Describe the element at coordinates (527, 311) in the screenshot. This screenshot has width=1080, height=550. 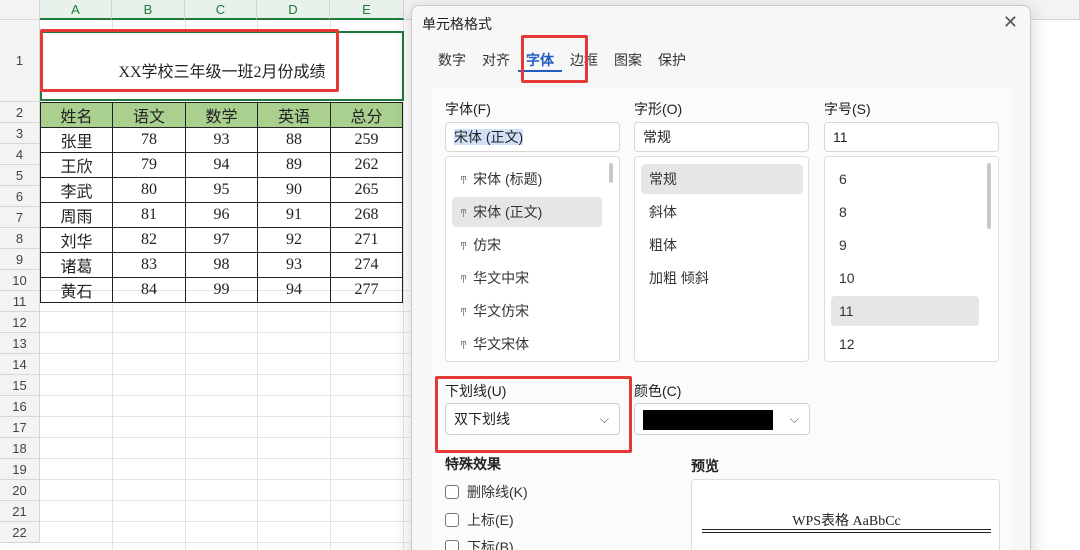
I see `list-item: ͳ 华文仿宋` at that location.